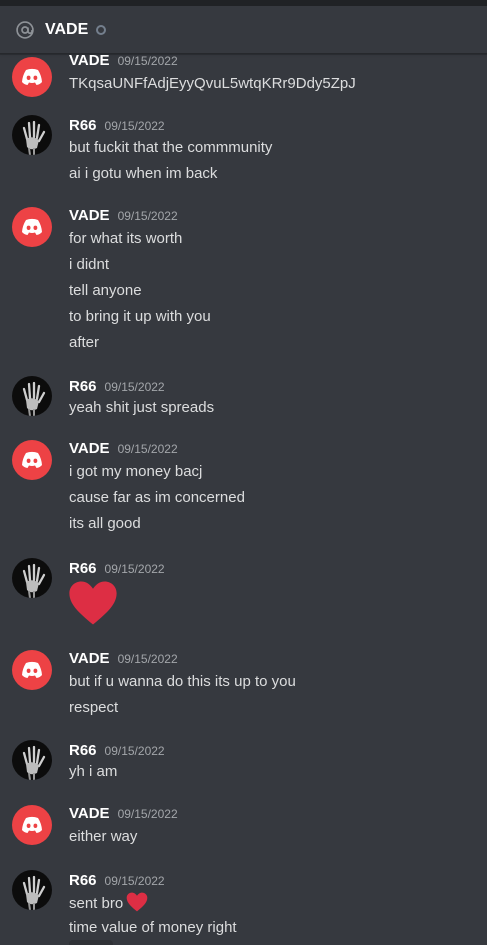  What do you see at coordinates (143, 173) in the screenshot?
I see `message-text: ai i gotu when im back` at bounding box center [143, 173].